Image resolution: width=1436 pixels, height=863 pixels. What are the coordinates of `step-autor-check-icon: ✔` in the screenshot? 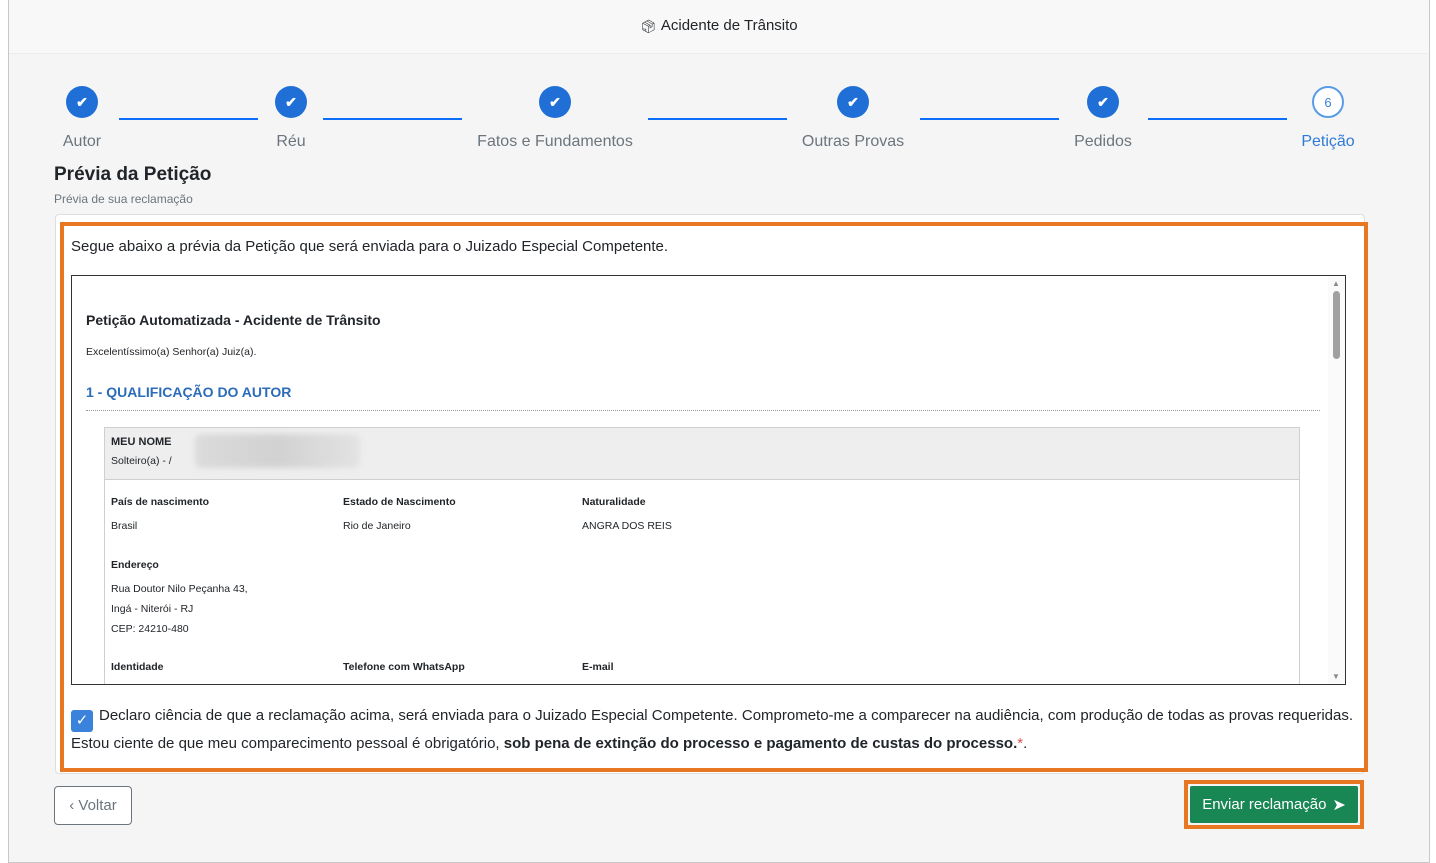 It's located at (82, 102).